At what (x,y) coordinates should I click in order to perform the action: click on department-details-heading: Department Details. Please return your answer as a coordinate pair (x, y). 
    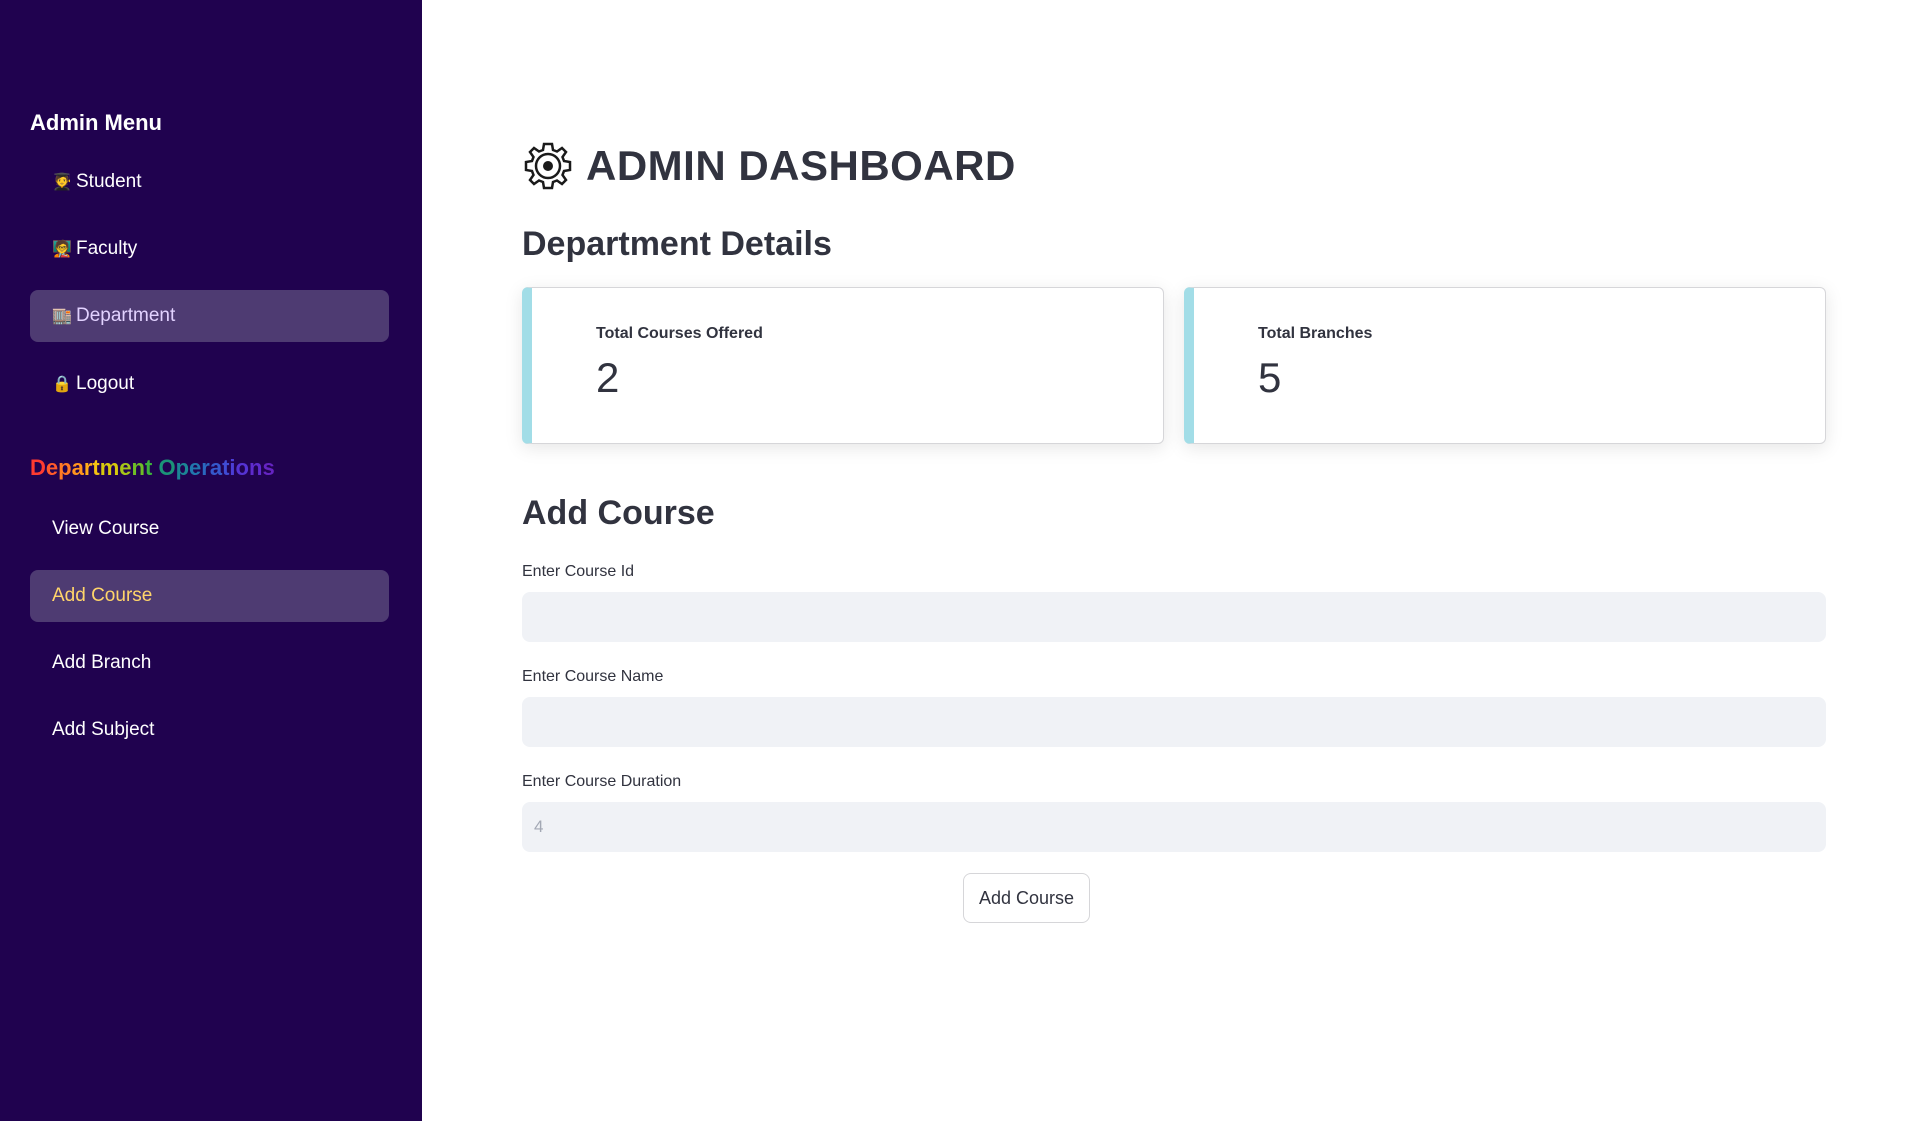
    Looking at the image, I should click on (677, 244).